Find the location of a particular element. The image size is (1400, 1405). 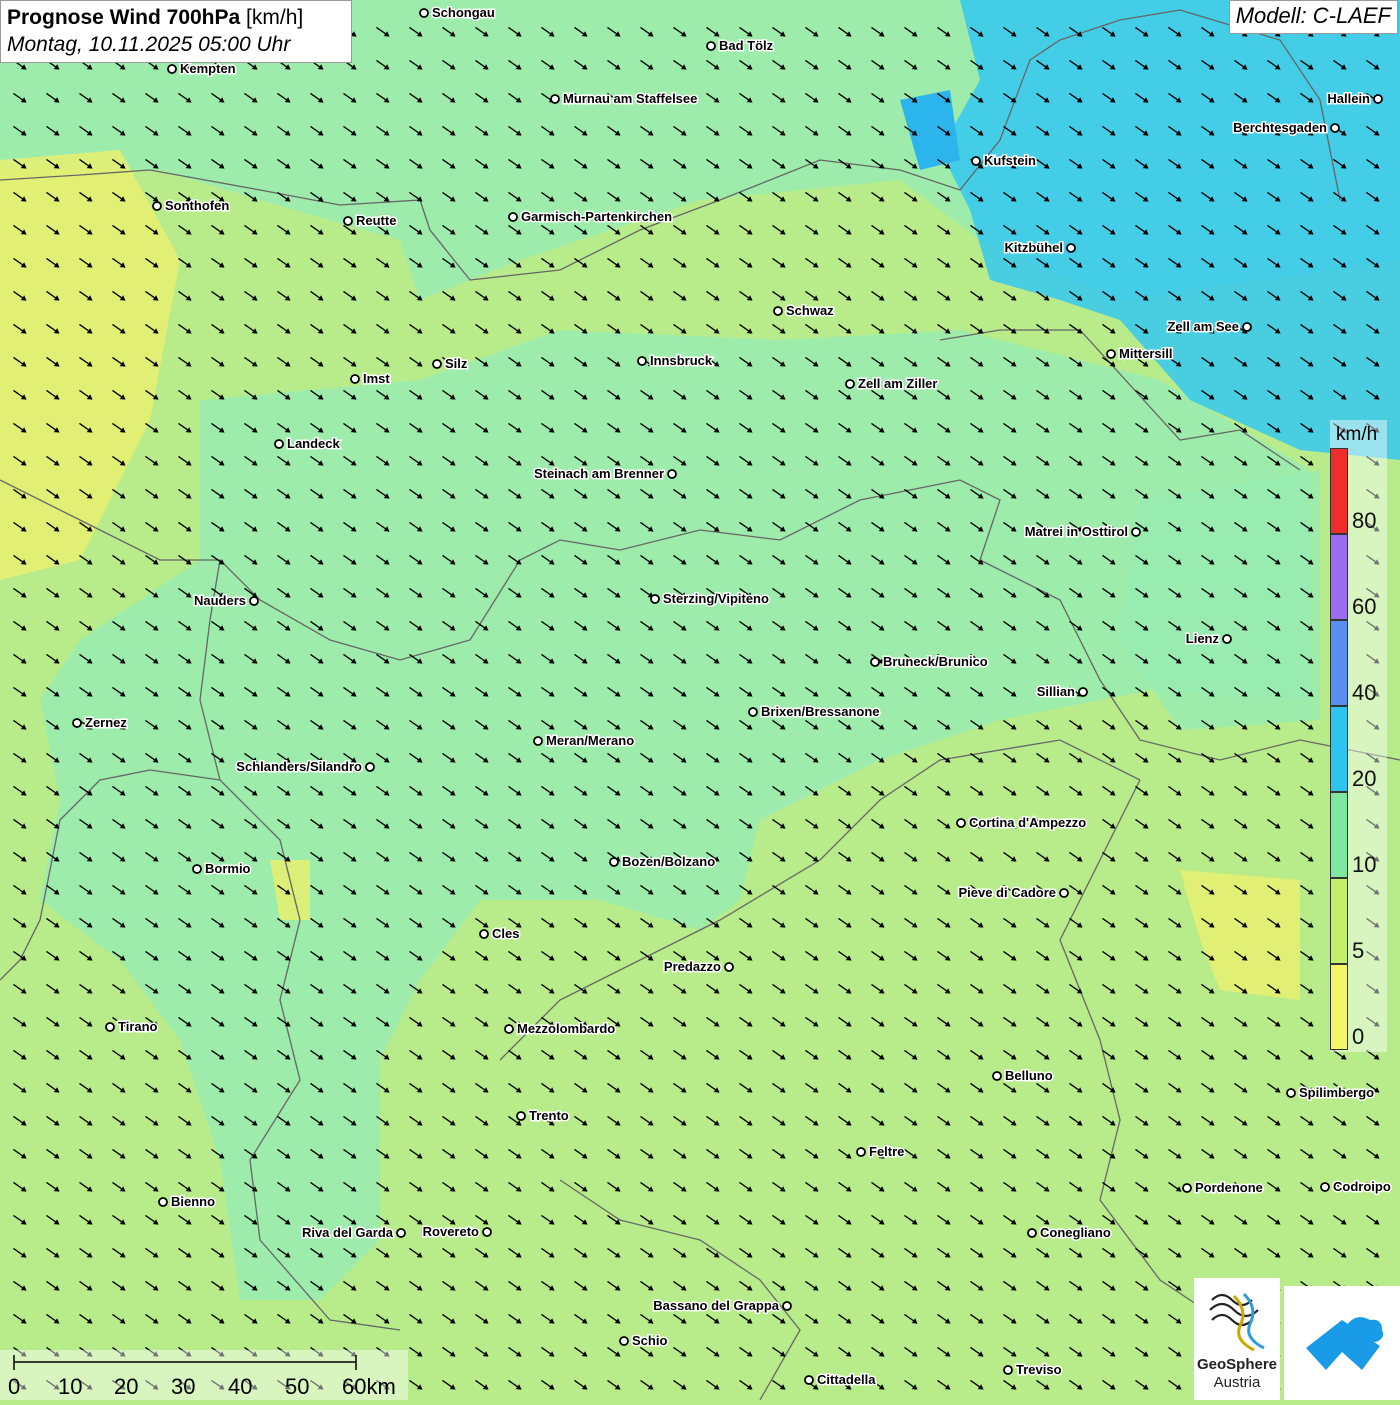

city-label: Schlanders/Silandro is located at coordinates (299, 766).